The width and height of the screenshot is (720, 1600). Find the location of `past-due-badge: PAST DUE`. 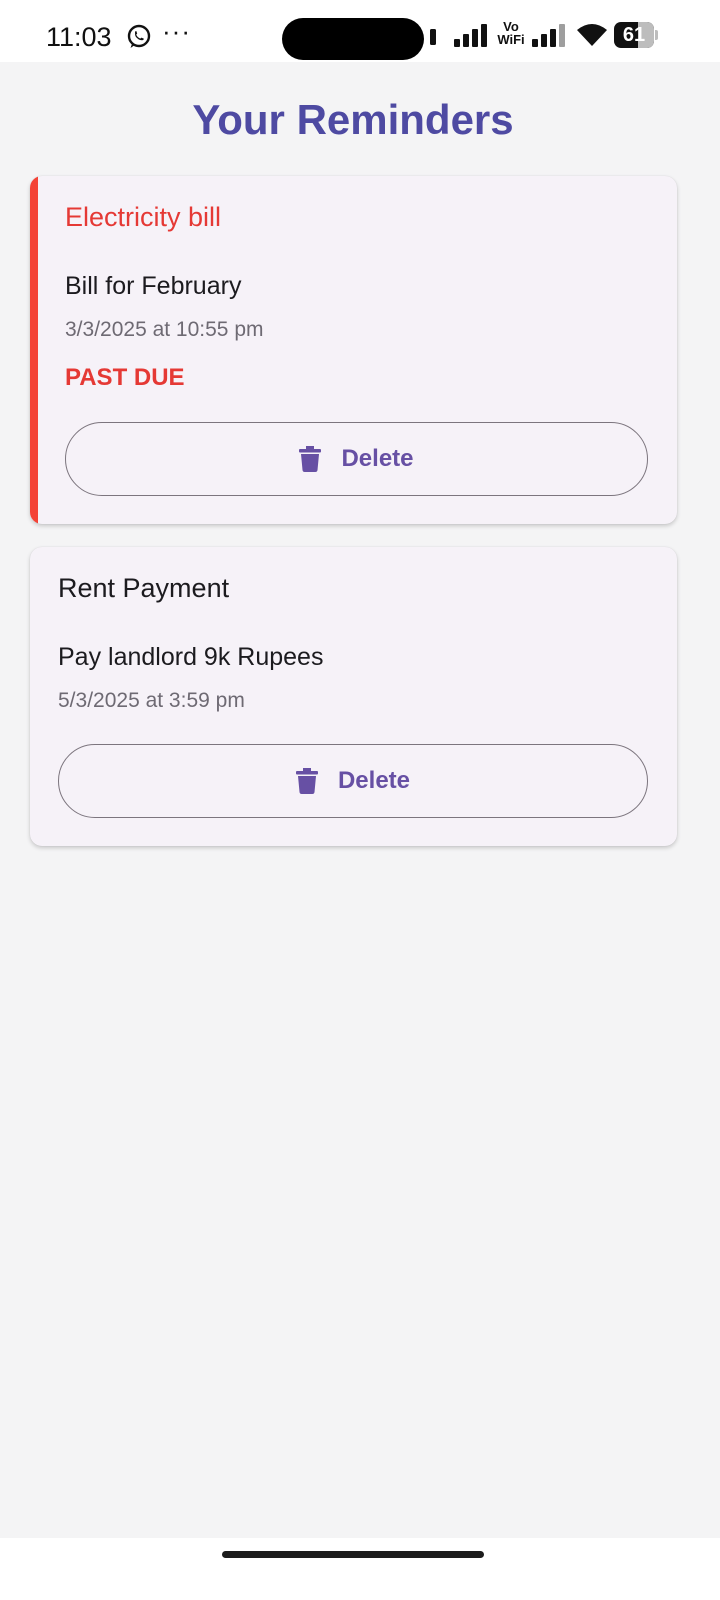

past-due-badge: PAST DUE is located at coordinates (125, 377).